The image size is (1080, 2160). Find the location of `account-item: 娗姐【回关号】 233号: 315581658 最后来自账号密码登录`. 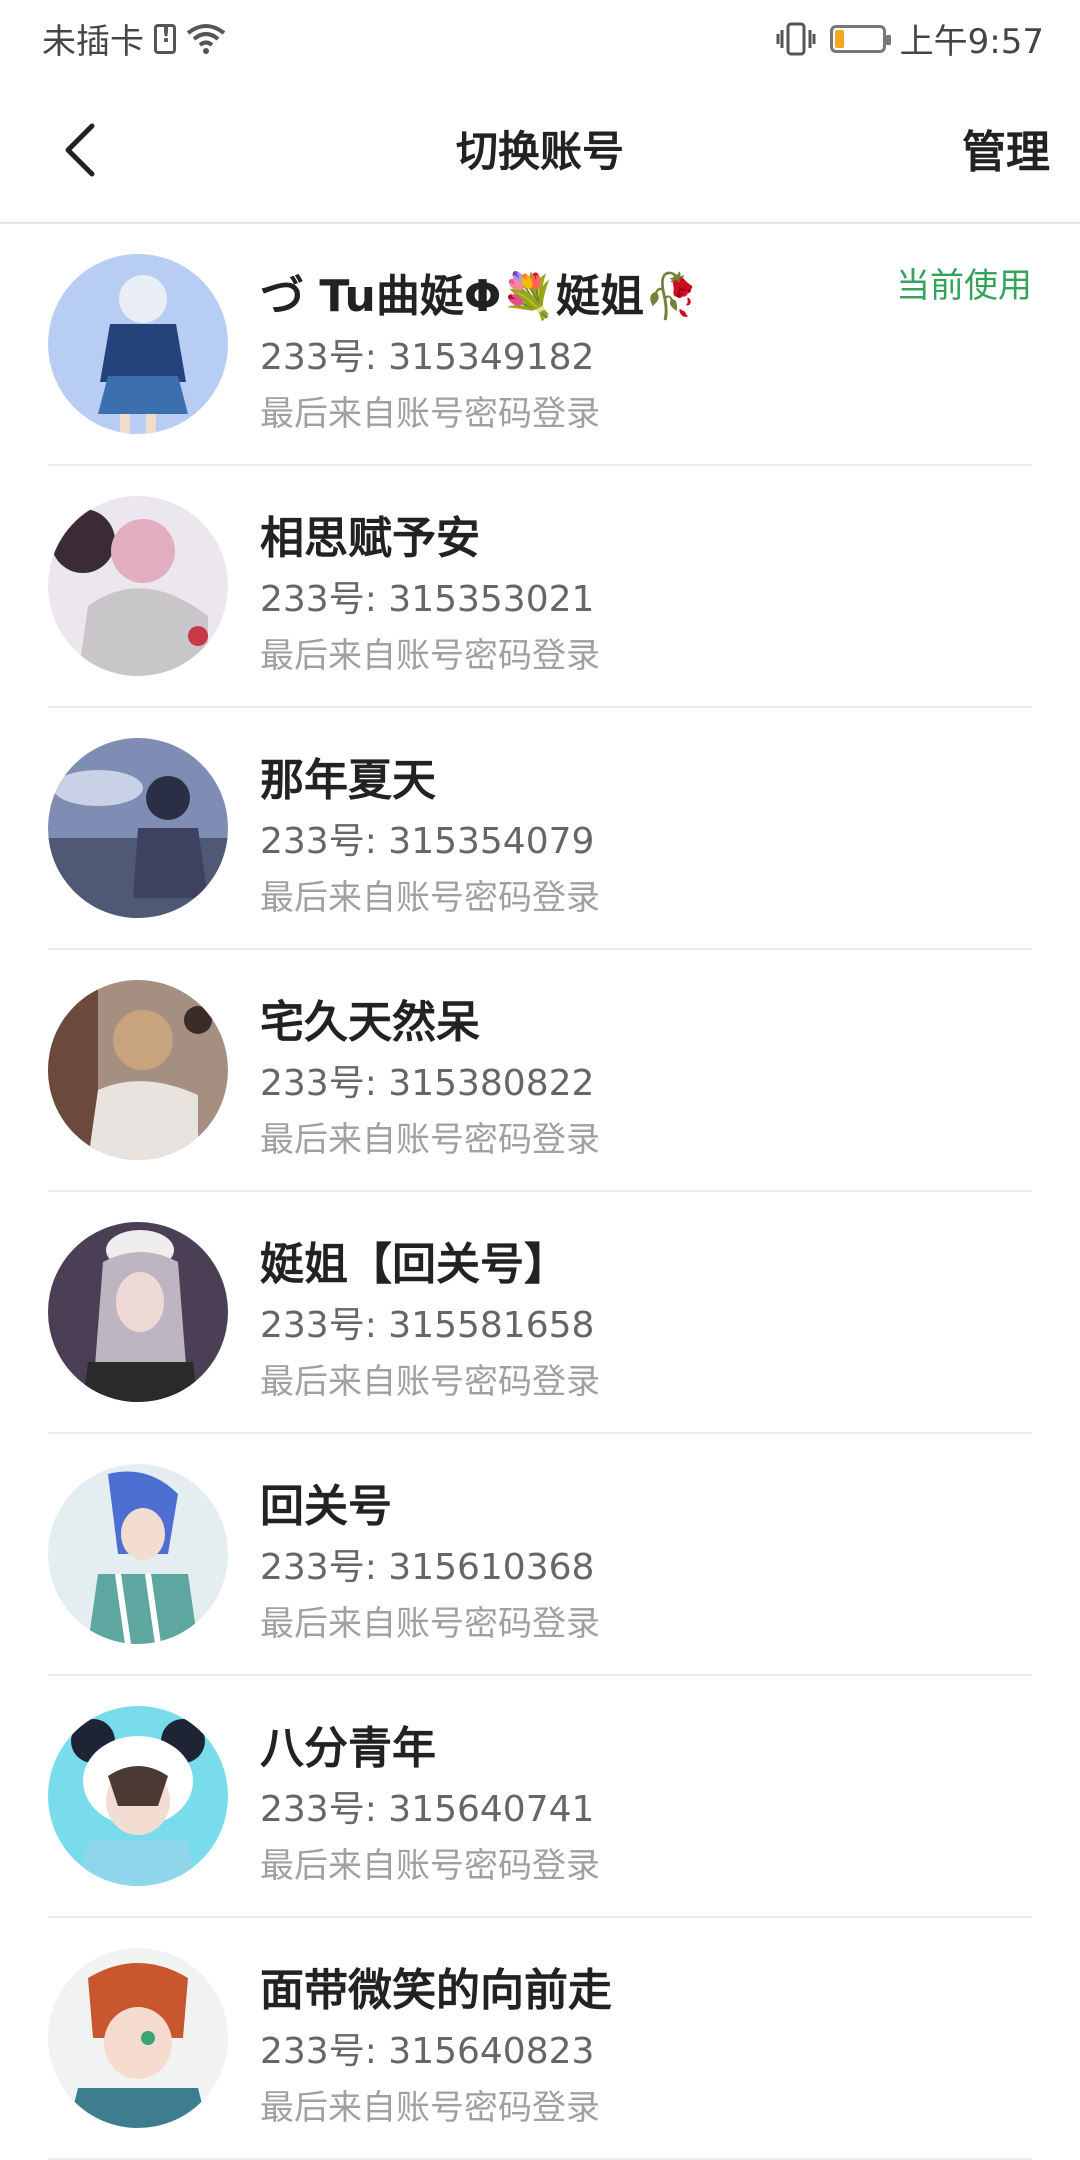

account-item: 娗姐【回关号】 233号: 315581658 最后来自账号密码登录 is located at coordinates (540, 1313).